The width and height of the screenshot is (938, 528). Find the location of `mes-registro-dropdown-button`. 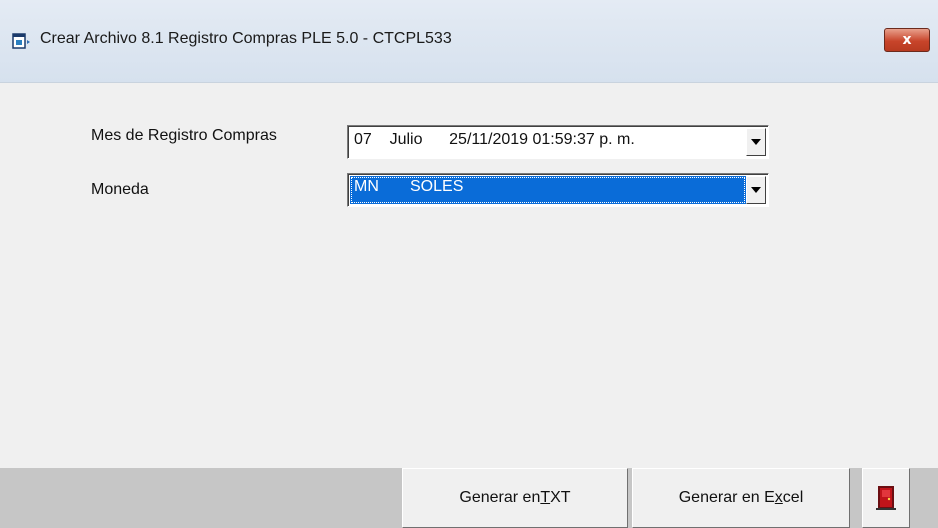

mes-registro-dropdown-button is located at coordinates (756, 142).